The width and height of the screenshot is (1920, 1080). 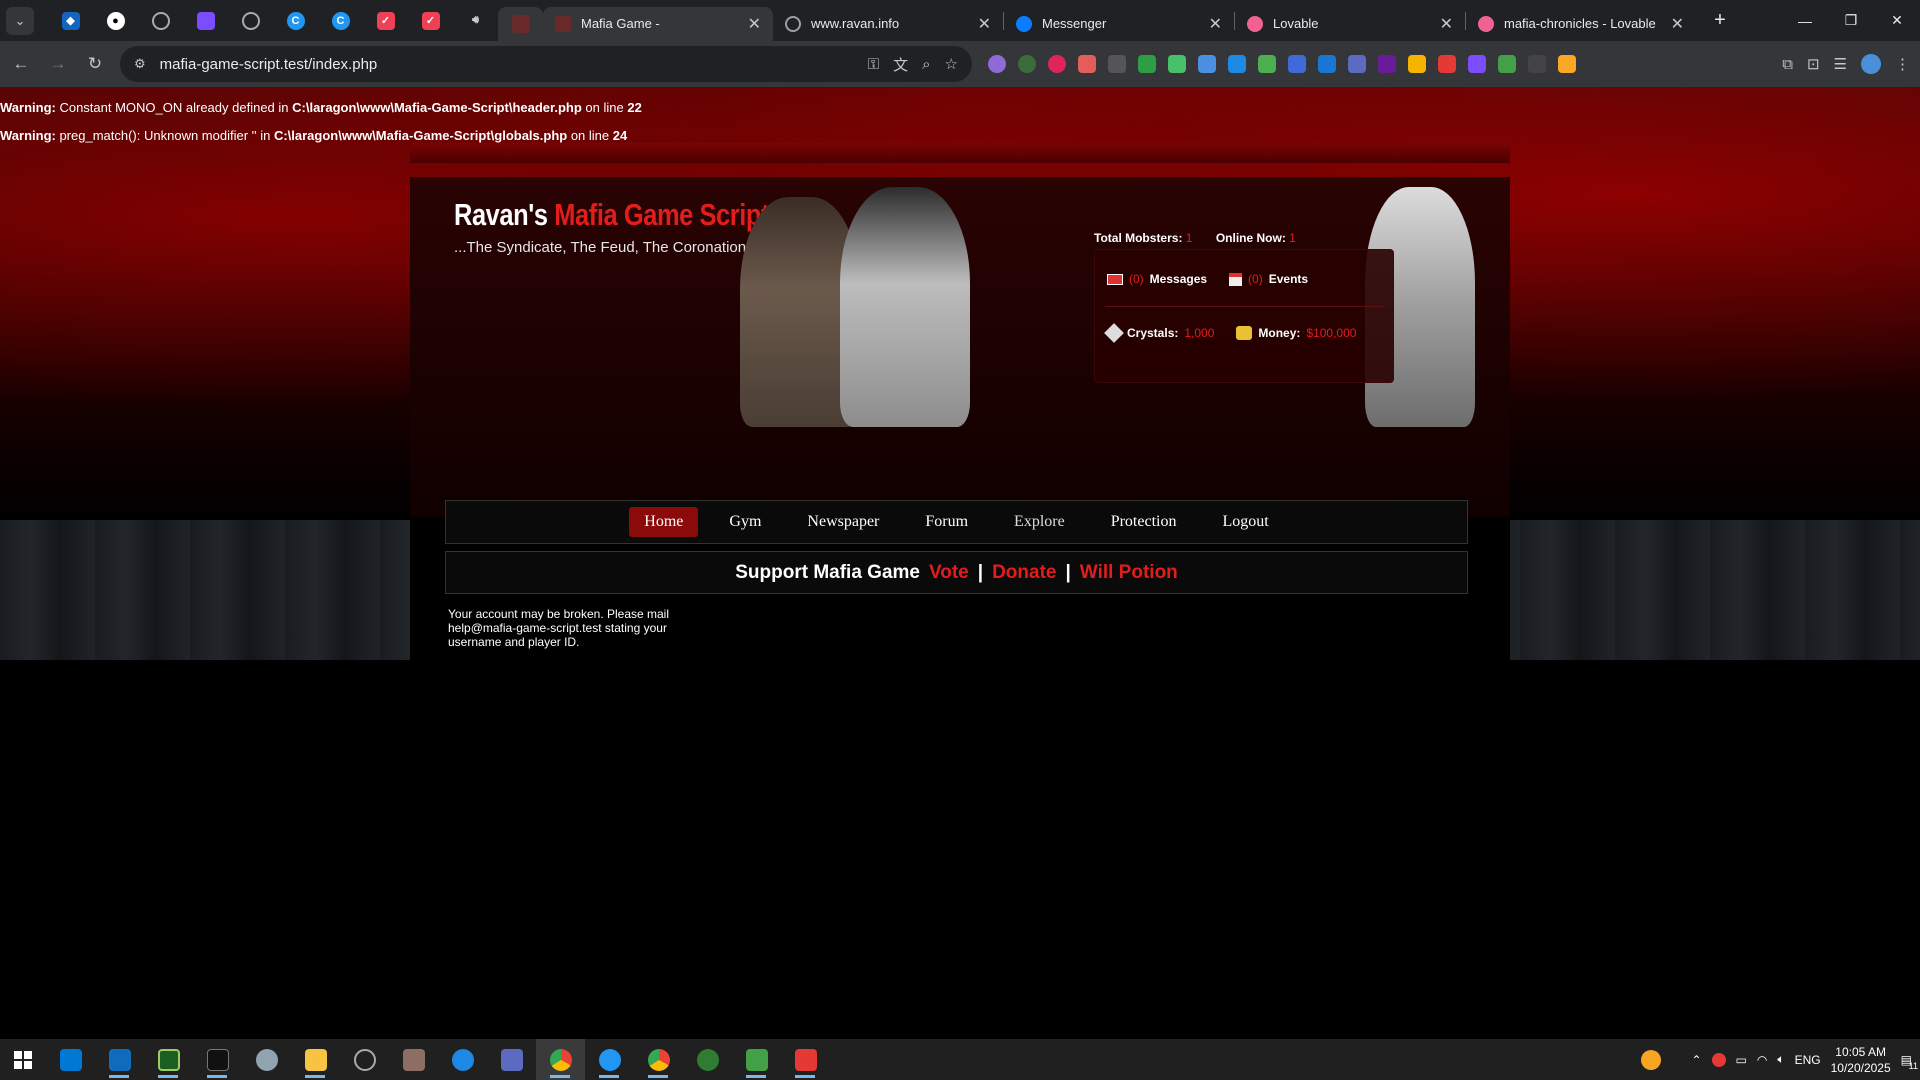 I want to click on tab-mafia-chronicles: mafia-chronicles - Lovable ✕, so click(x=1581, y=24).